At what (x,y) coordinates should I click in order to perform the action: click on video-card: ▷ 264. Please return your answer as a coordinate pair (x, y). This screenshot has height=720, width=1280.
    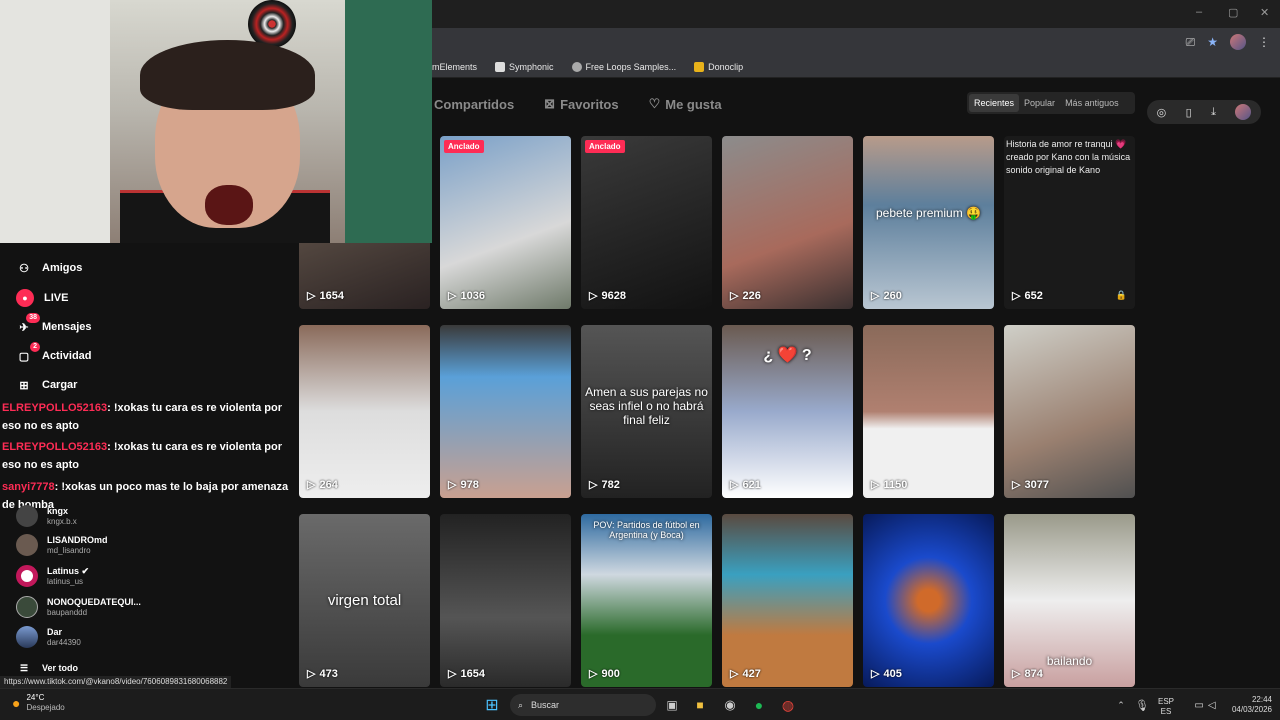
    Looking at the image, I should click on (364, 411).